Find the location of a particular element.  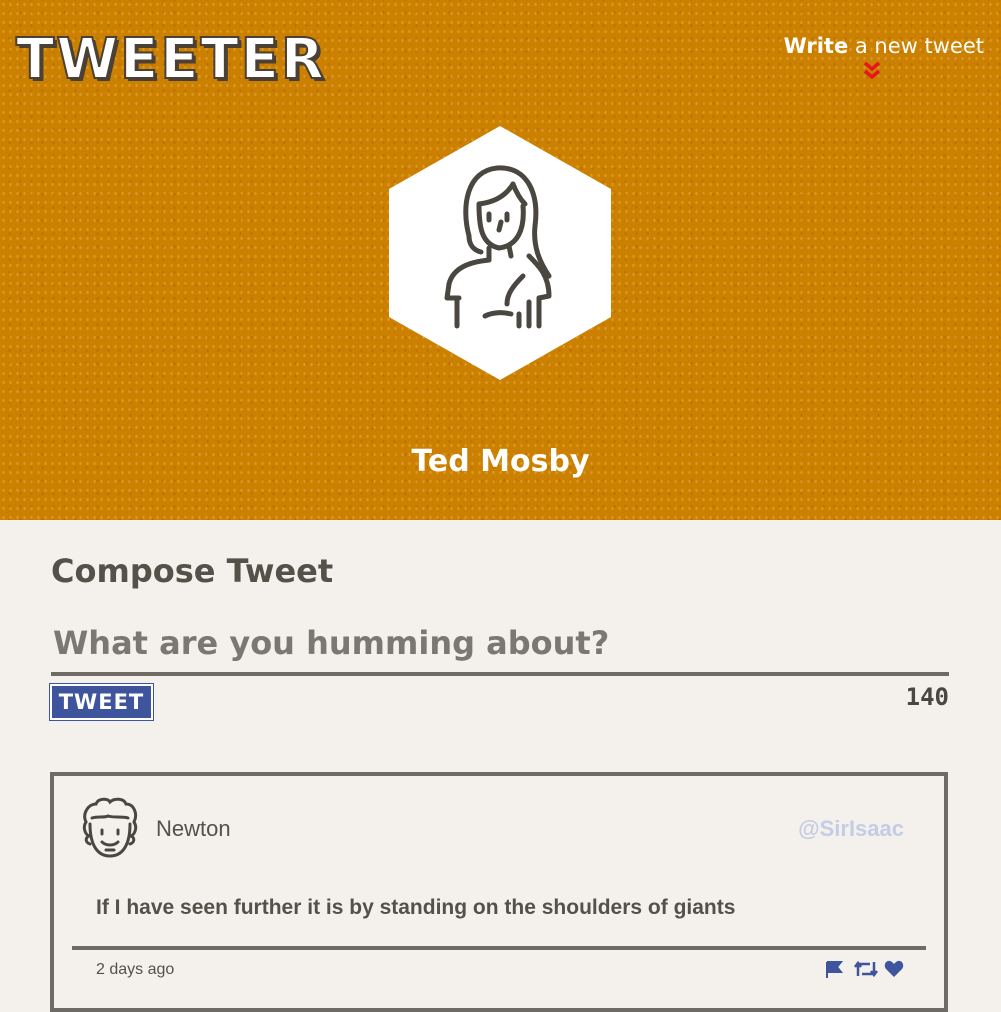

write-new-tweet-toggle: Write a new tweet is located at coordinates (884, 58).